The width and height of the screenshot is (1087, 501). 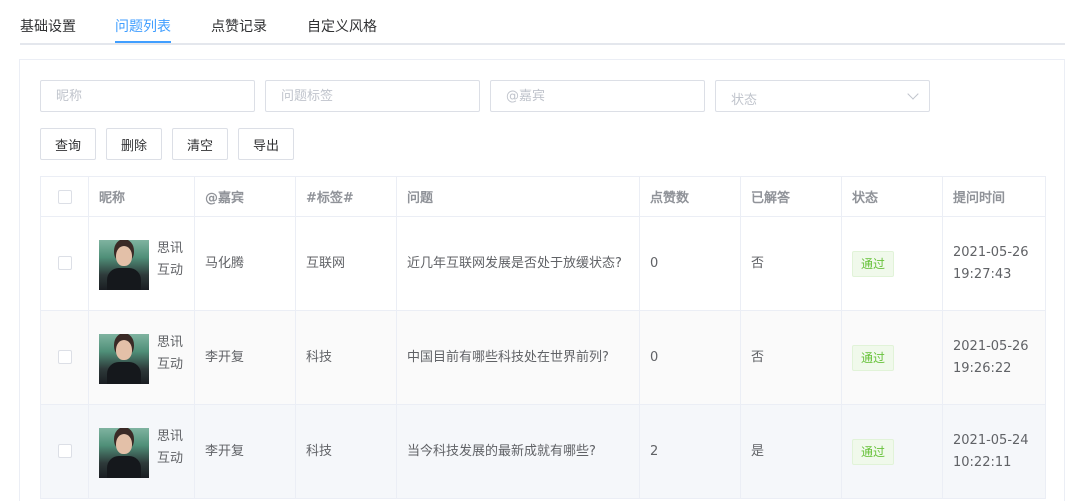 I want to click on nickname-filter, so click(x=147, y=96).